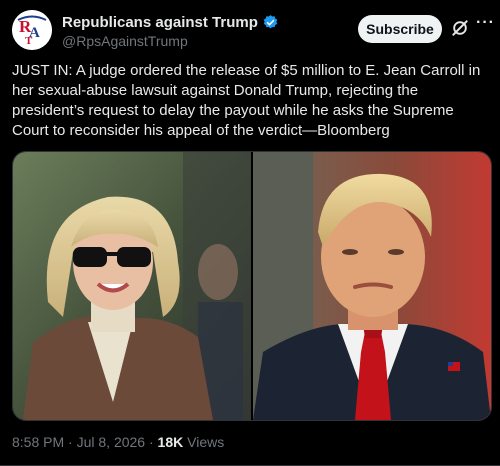 This screenshot has height=466, width=500. Describe the element at coordinates (400, 29) in the screenshot. I see `subscribe-button: Subscribe` at that location.